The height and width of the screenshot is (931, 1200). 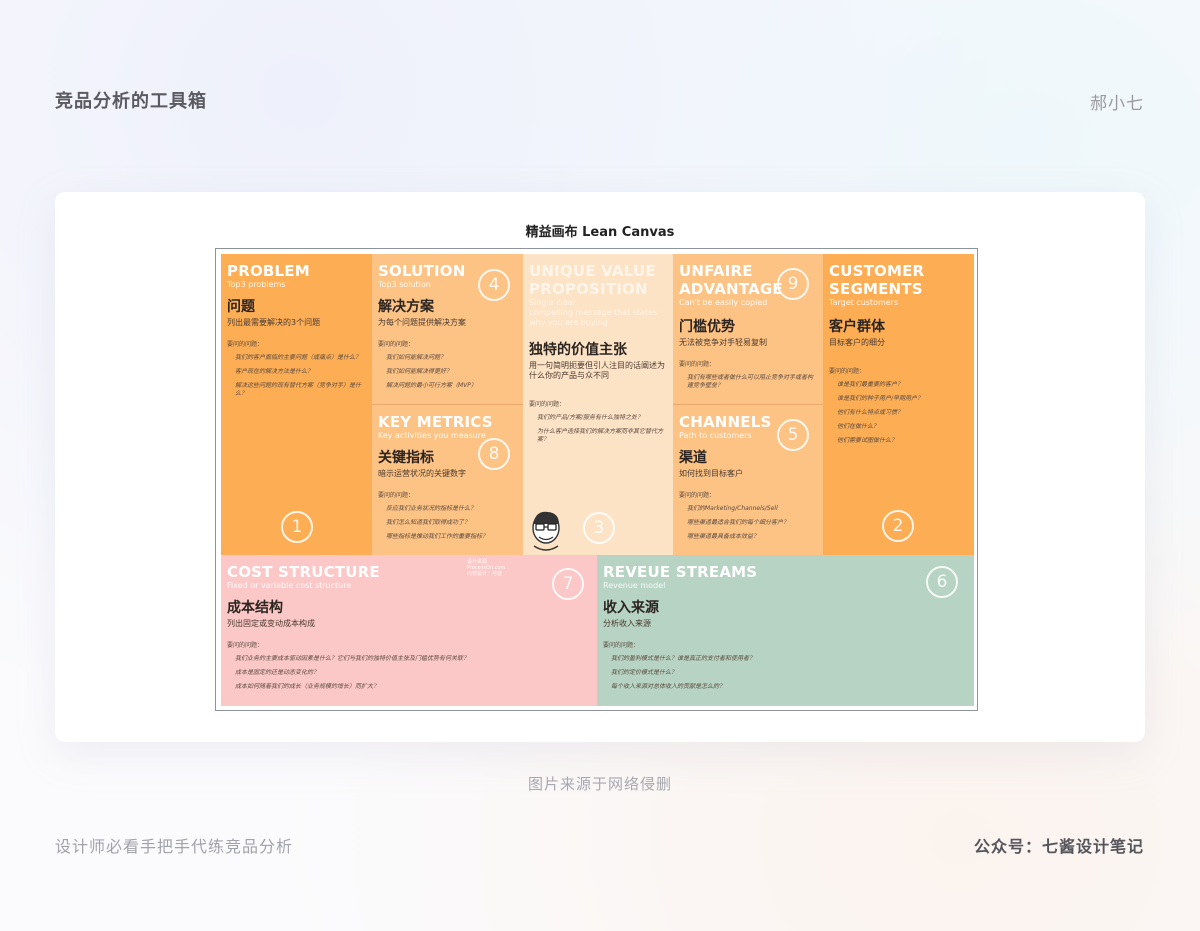 What do you see at coordinates (793, 435) in the screenshot?
I see `channels-number-badge: 5` at bounding box center [793, 435].